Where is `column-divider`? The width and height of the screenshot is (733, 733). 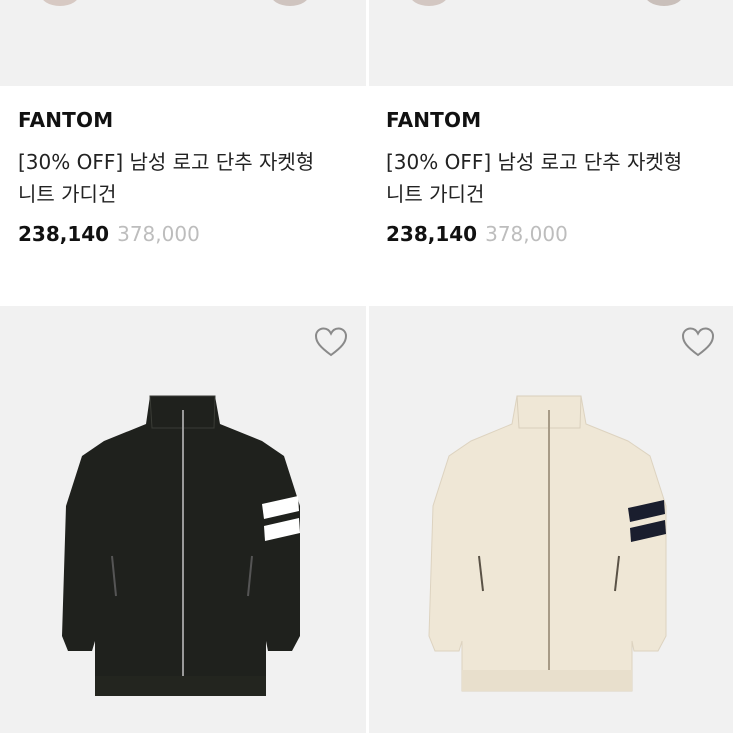
column-divider is located at coordinates (367, 366).